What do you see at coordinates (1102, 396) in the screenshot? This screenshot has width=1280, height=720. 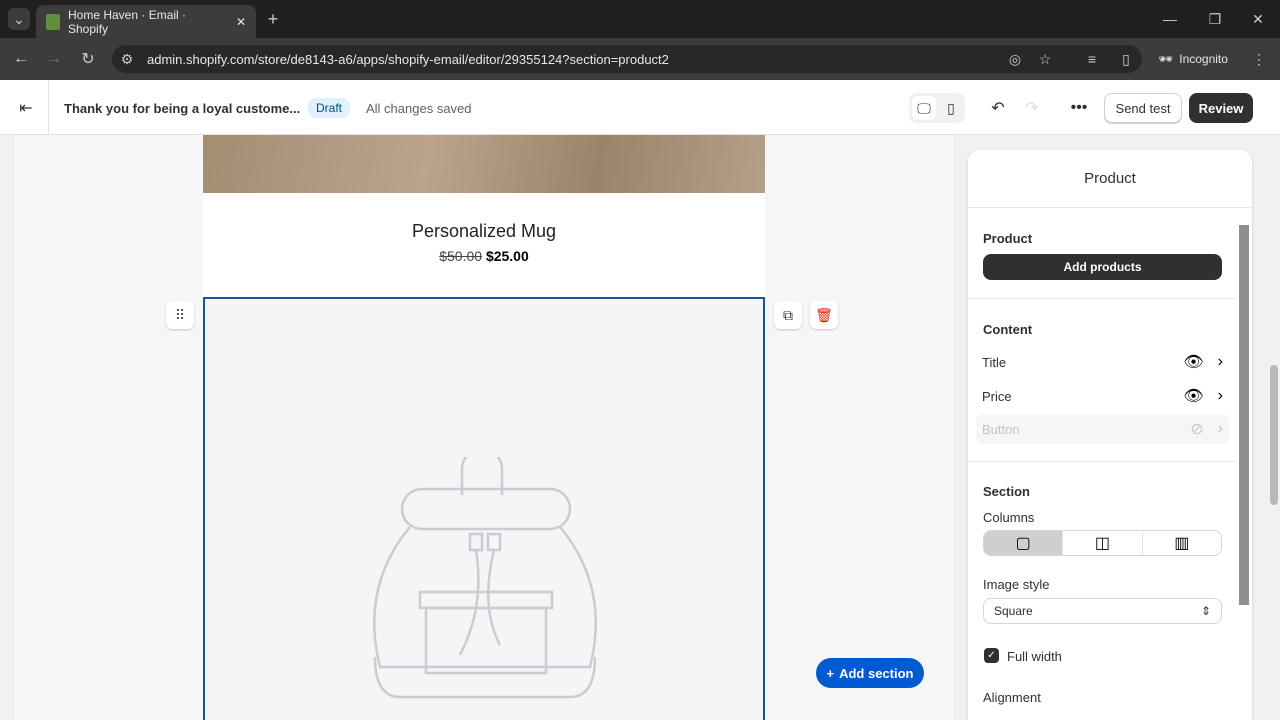 I see `content-item-price: Price 👁 ›` at bounding box center [1102, 396].